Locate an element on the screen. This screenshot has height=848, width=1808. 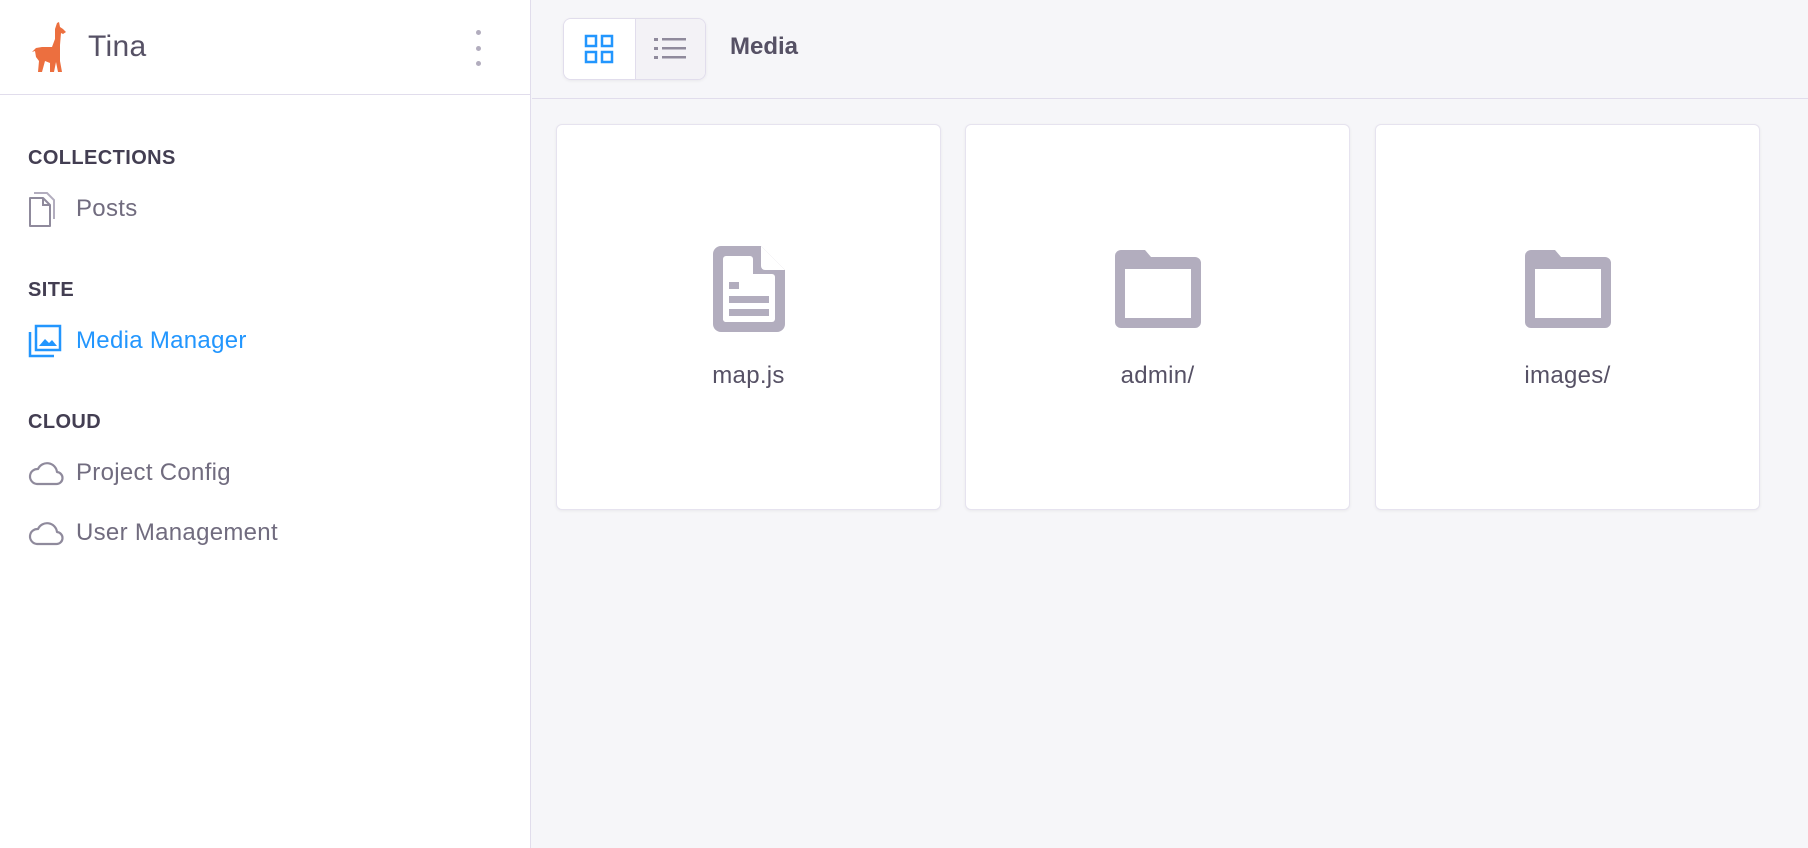
media-item-folder: images/ is located at coordinates (1567, 317).